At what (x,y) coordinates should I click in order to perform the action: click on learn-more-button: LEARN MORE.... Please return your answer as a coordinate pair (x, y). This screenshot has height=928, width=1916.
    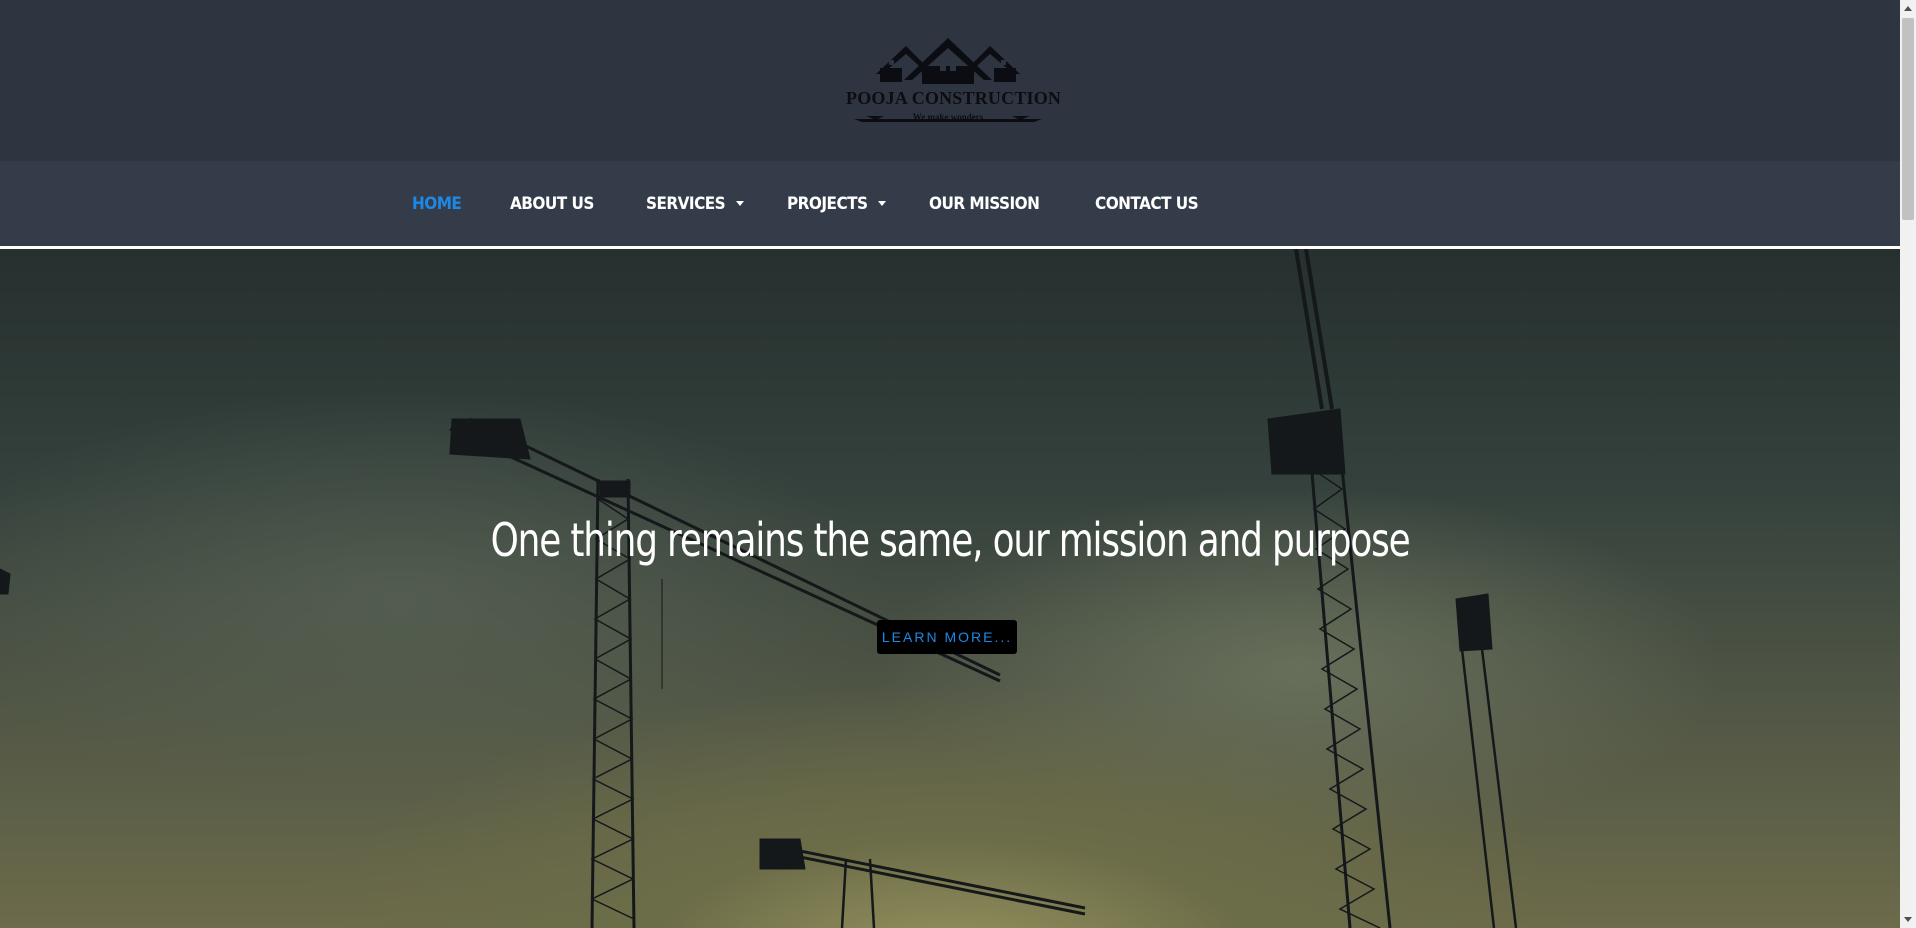
    Looking at the image, I should click on (947, 637).